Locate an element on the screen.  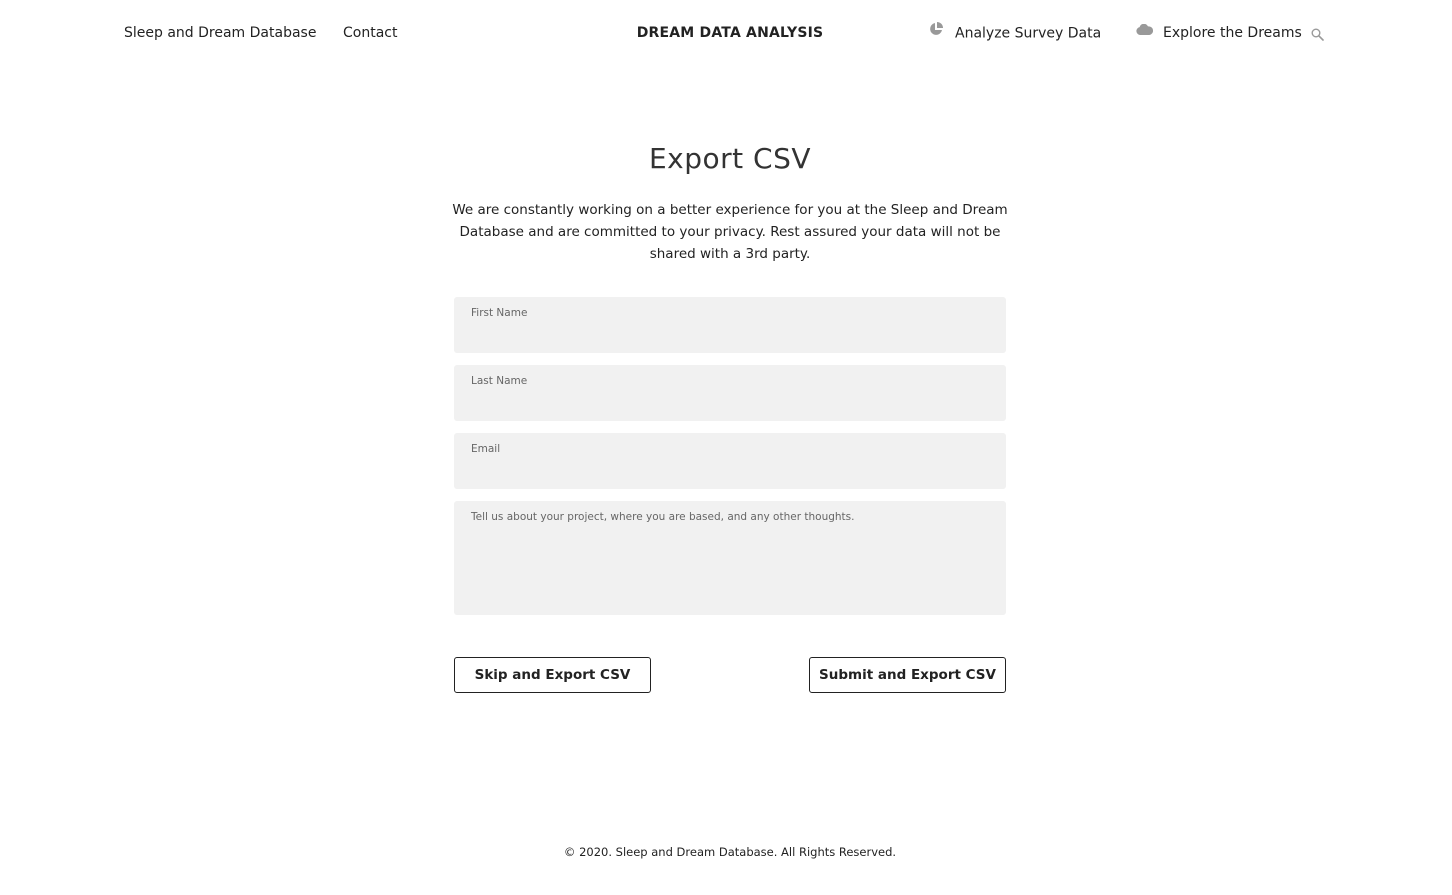
submit-and-export-button: Submit and Export CSV is located at coordinates (907, 675).